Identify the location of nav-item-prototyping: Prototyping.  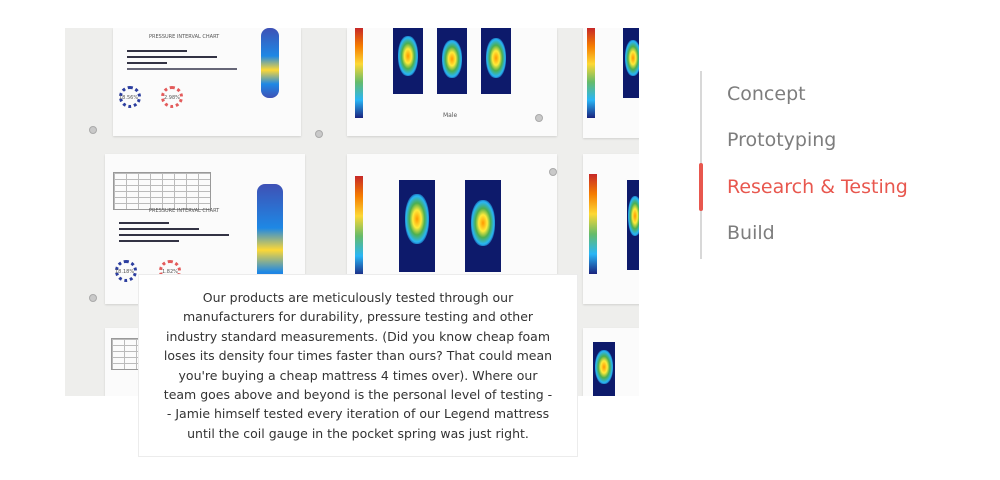
(781, 140).